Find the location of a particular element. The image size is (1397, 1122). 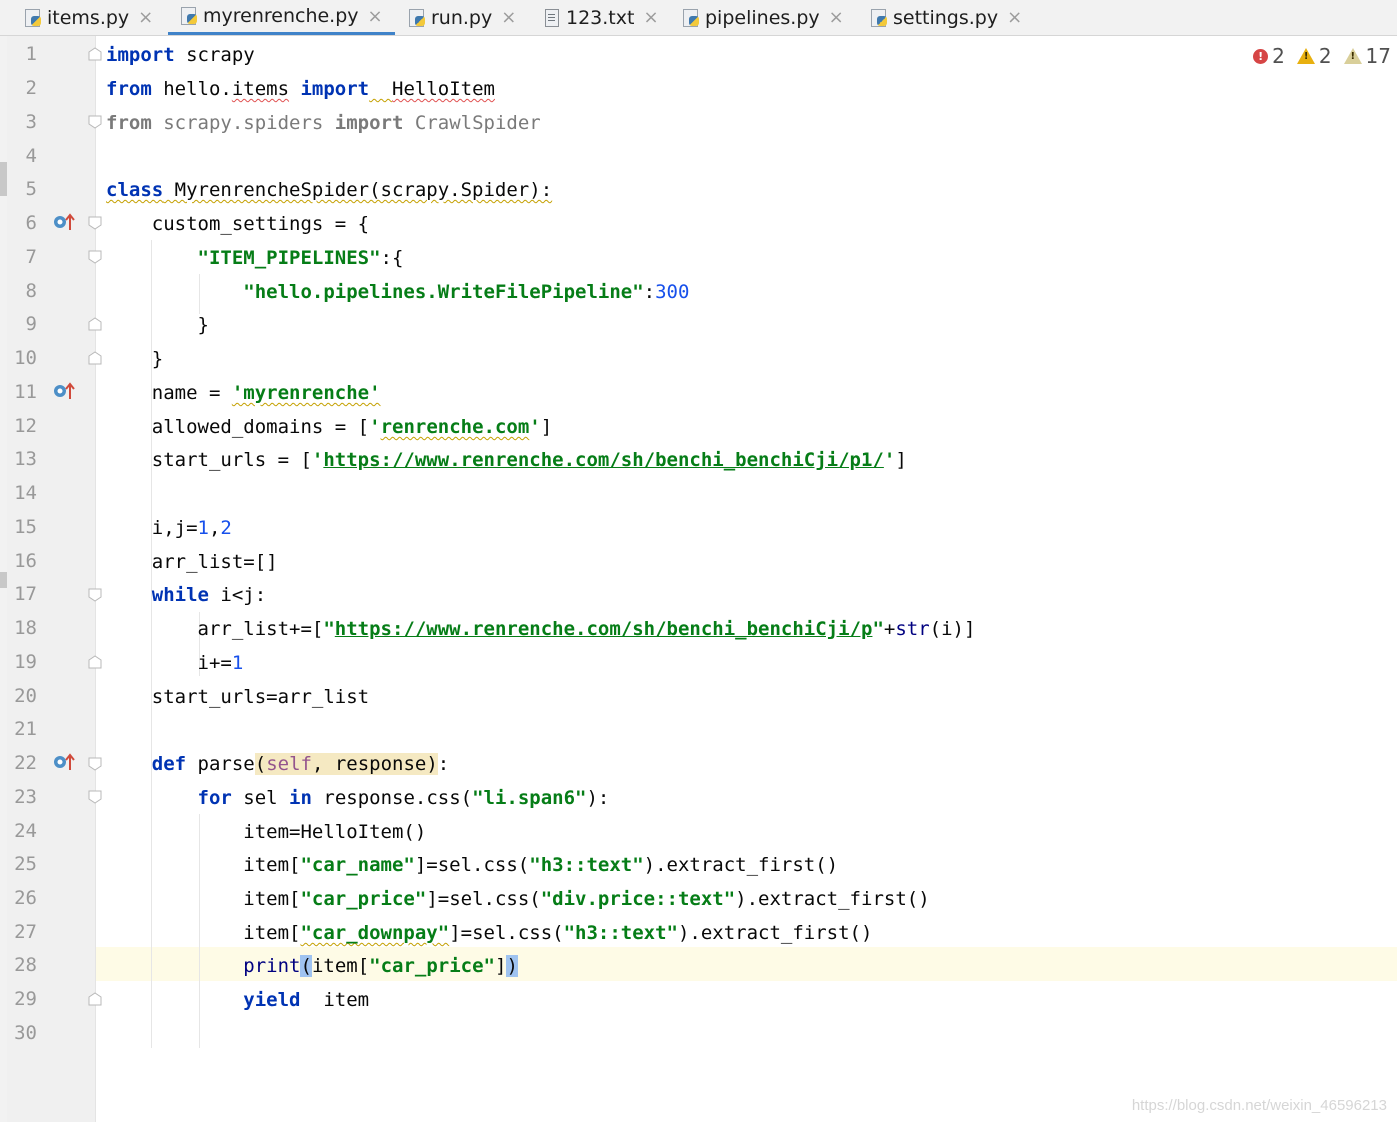

tab-label: run.py is located at coordinates (462, 17).